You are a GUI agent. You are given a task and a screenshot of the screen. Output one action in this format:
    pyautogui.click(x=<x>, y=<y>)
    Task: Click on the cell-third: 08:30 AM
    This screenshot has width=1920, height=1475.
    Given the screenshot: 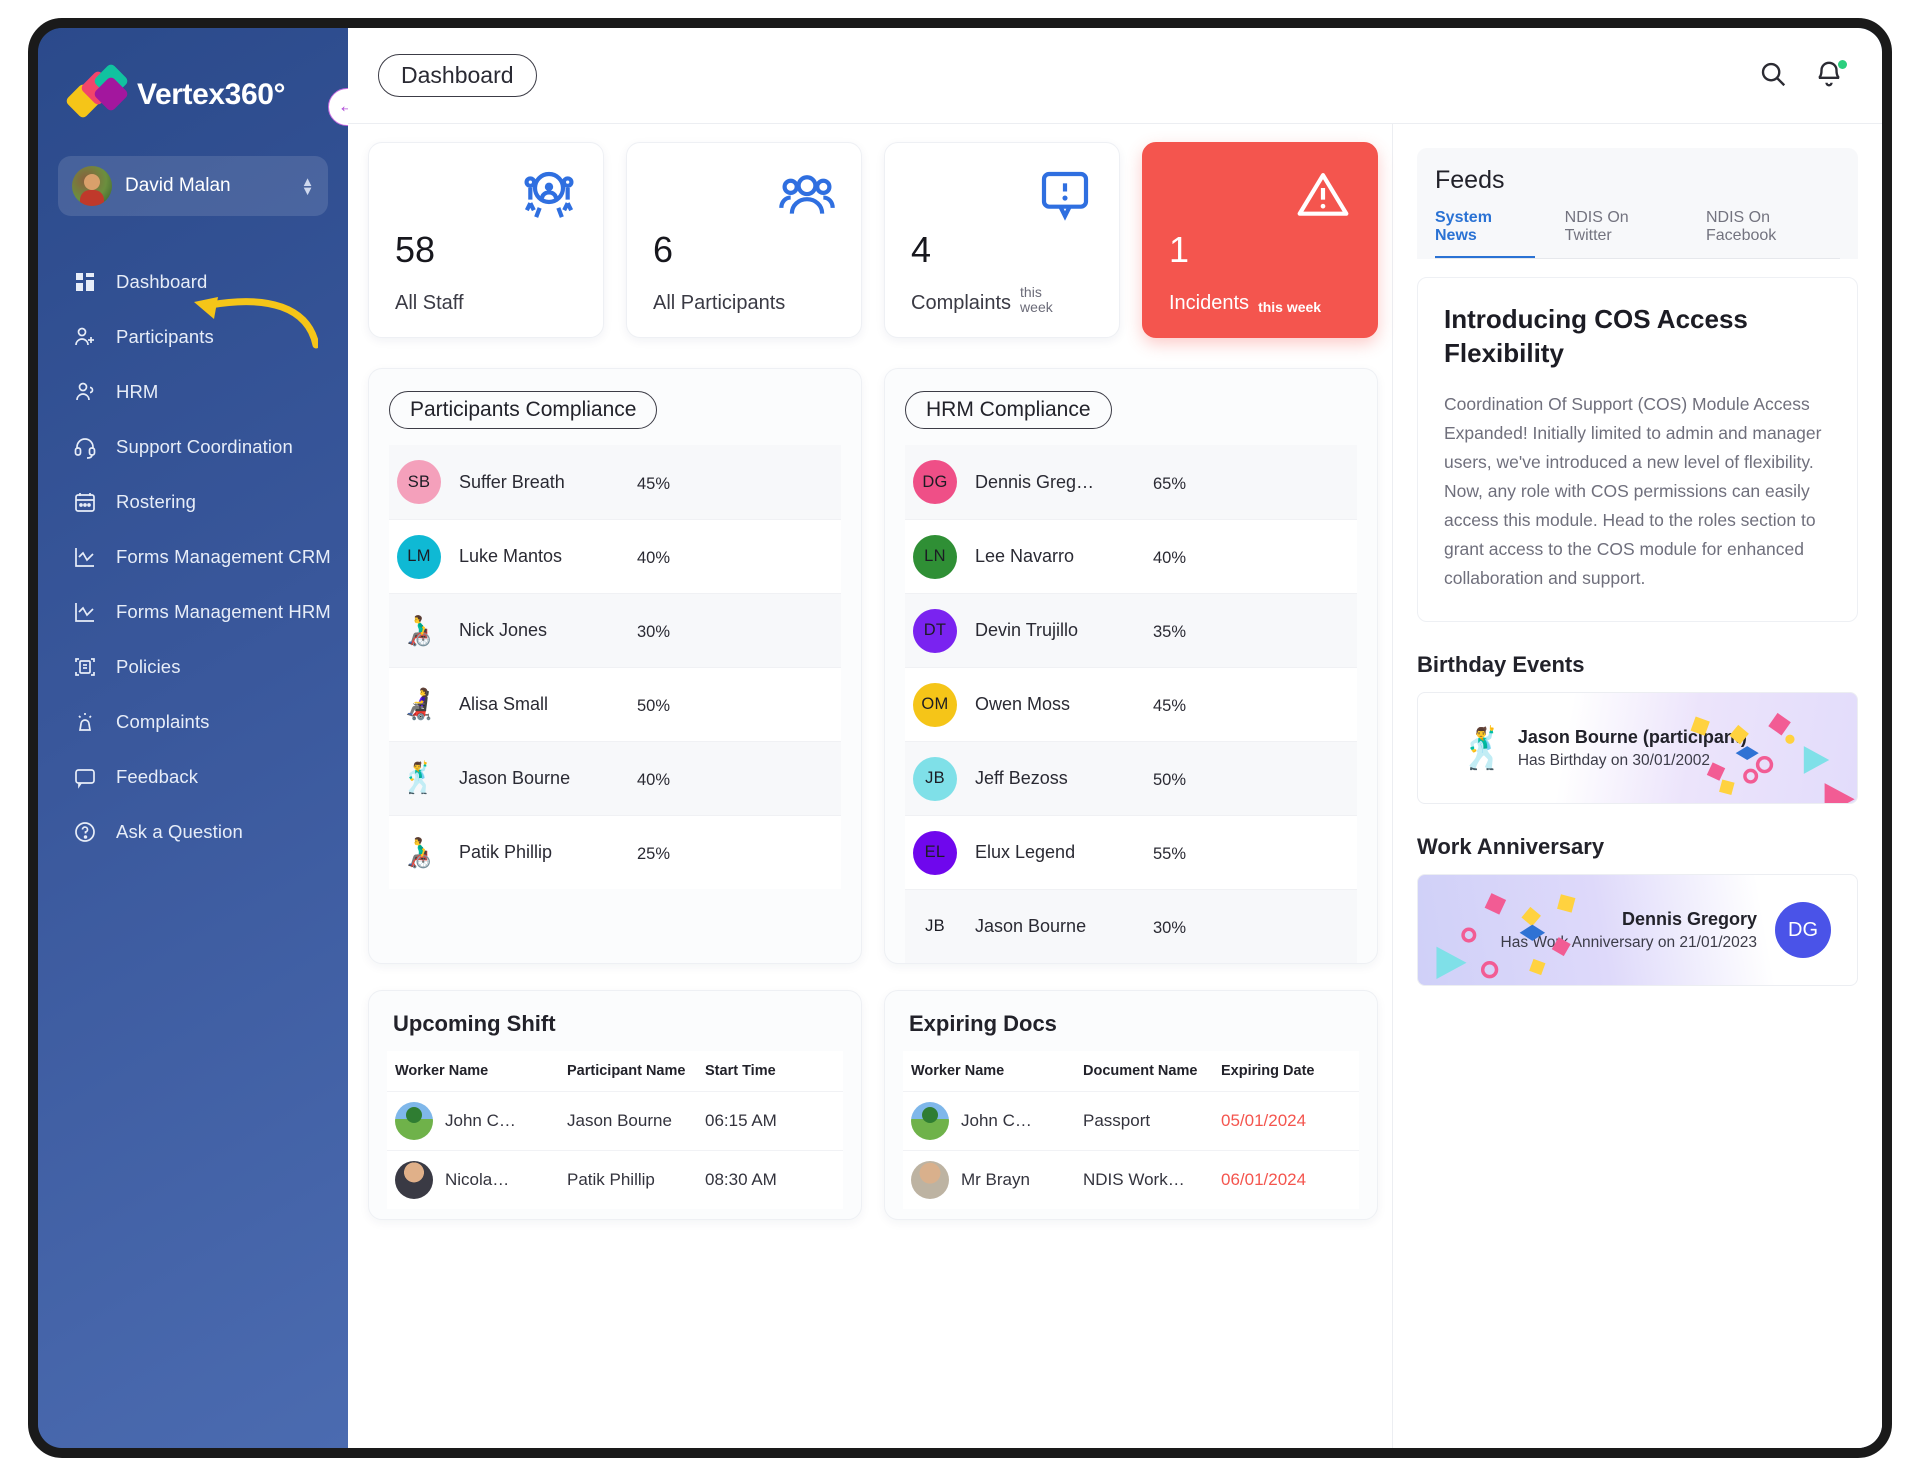 What is the action you would take?
    pyautogui.click(x=741, y=1179)
    